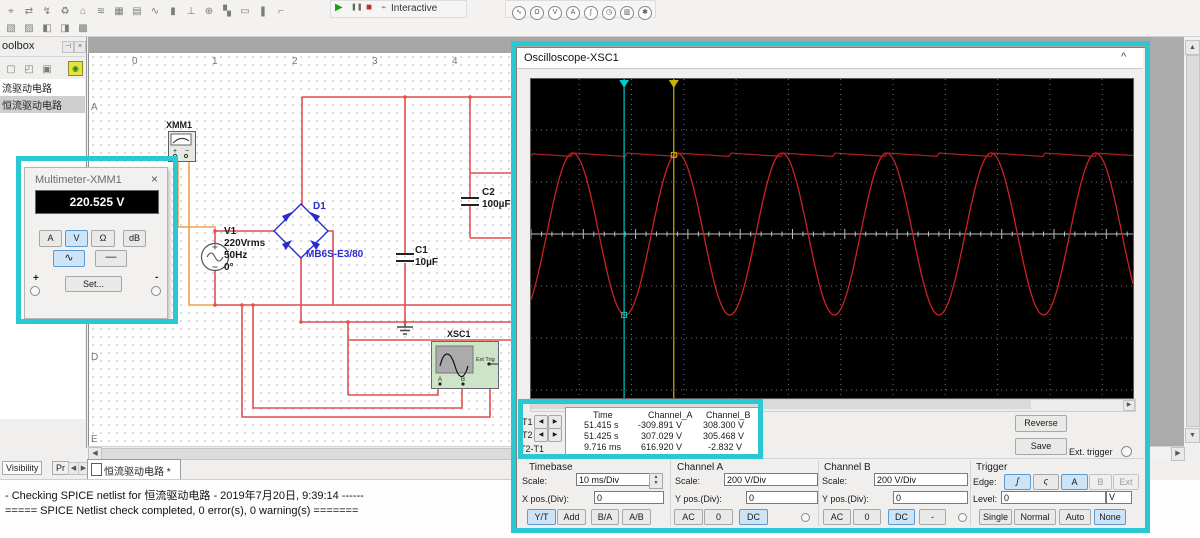 This screenshot has height=538, width=1200. I want to click on mode-button-voltage: V, so click(76, 238).